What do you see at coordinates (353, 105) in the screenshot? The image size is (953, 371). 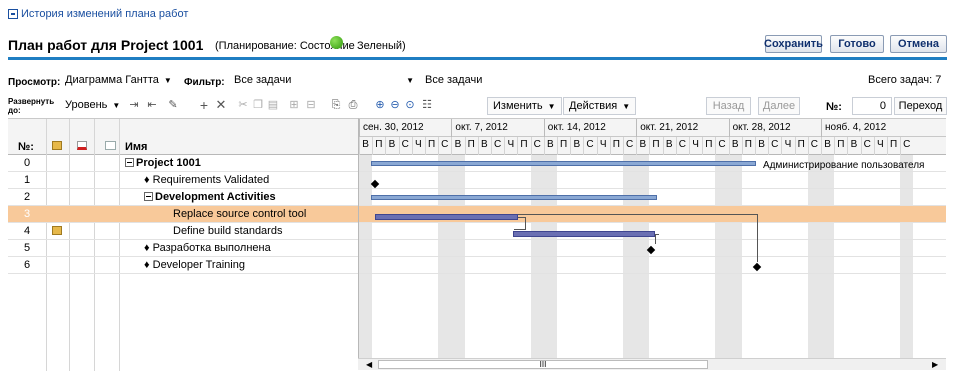 I see `print-icon: ⎙` at bounding box center [353, 105].